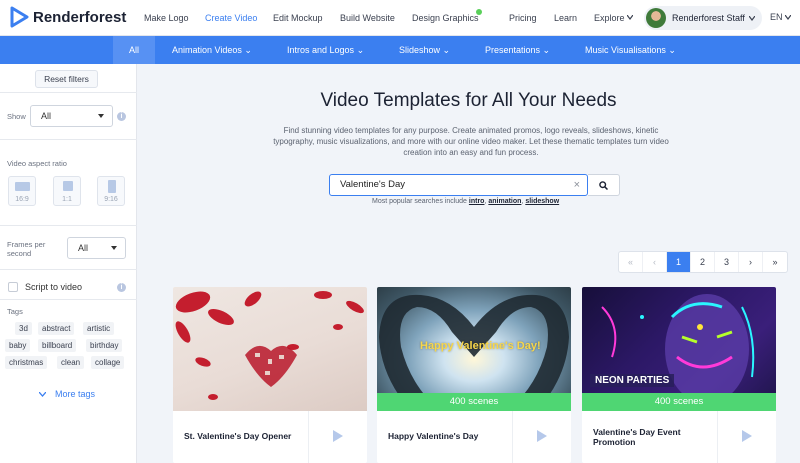 Image resolution: width=800 pixels, height=463 pixels. I want to click on page-1-button: 1, so click(679, 262).